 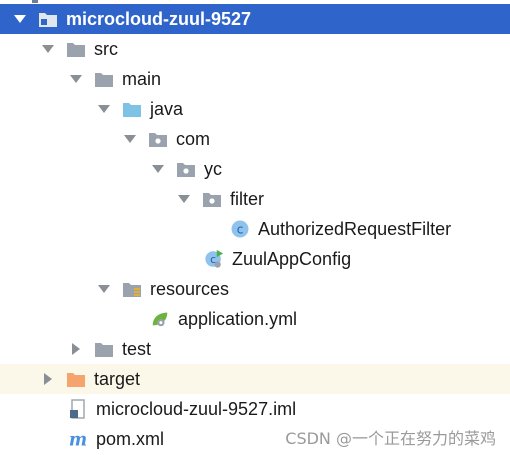 What do you see at coordinates (106, 48) in the screenshot?
I see `tree-item-label: src` at bounding box center [106, 48].